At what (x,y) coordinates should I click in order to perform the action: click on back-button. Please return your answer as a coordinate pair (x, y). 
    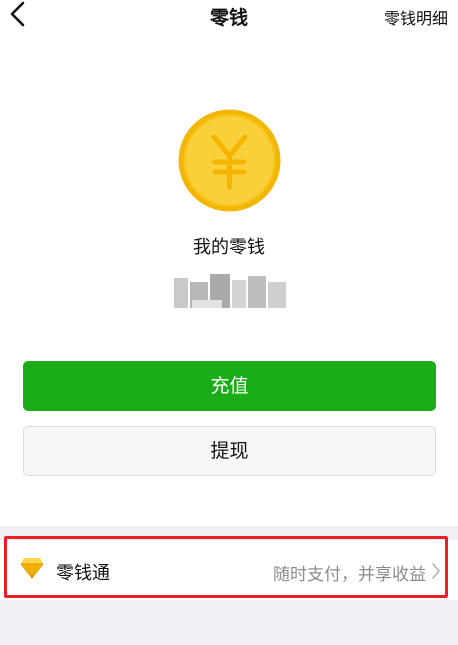
    Looking at the image, I should click on (19, 17).